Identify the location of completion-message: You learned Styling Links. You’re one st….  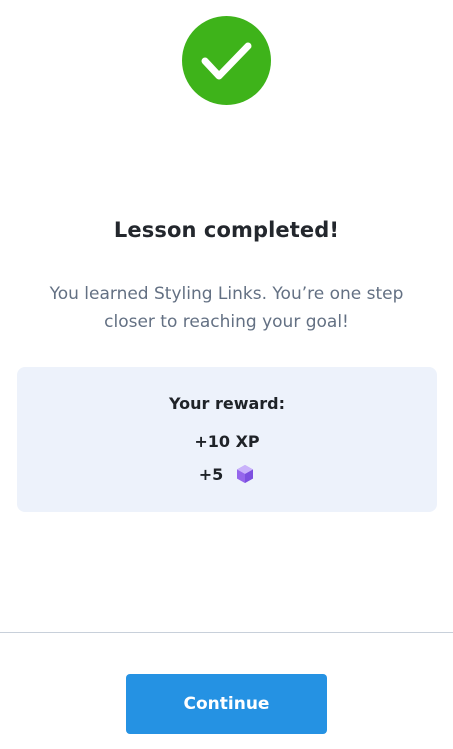
(226, 308).